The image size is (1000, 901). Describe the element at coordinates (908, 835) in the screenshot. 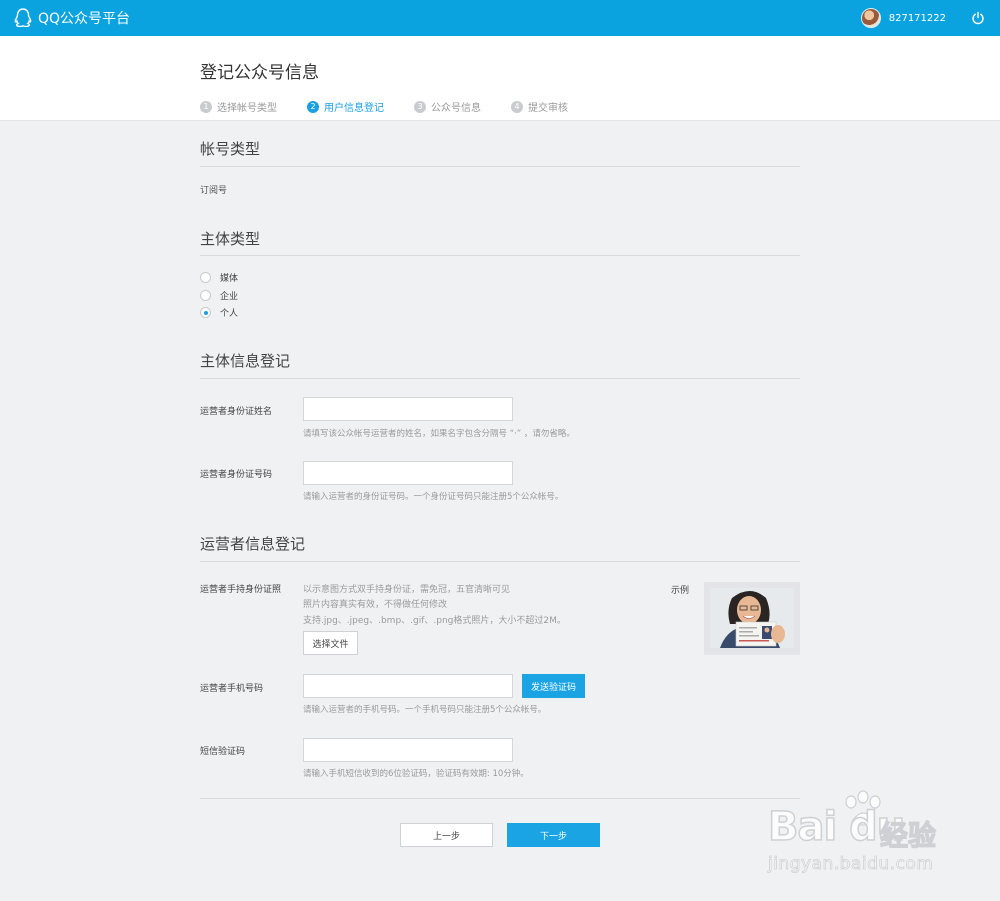

I see `watermark-cn: 经验` at that location.